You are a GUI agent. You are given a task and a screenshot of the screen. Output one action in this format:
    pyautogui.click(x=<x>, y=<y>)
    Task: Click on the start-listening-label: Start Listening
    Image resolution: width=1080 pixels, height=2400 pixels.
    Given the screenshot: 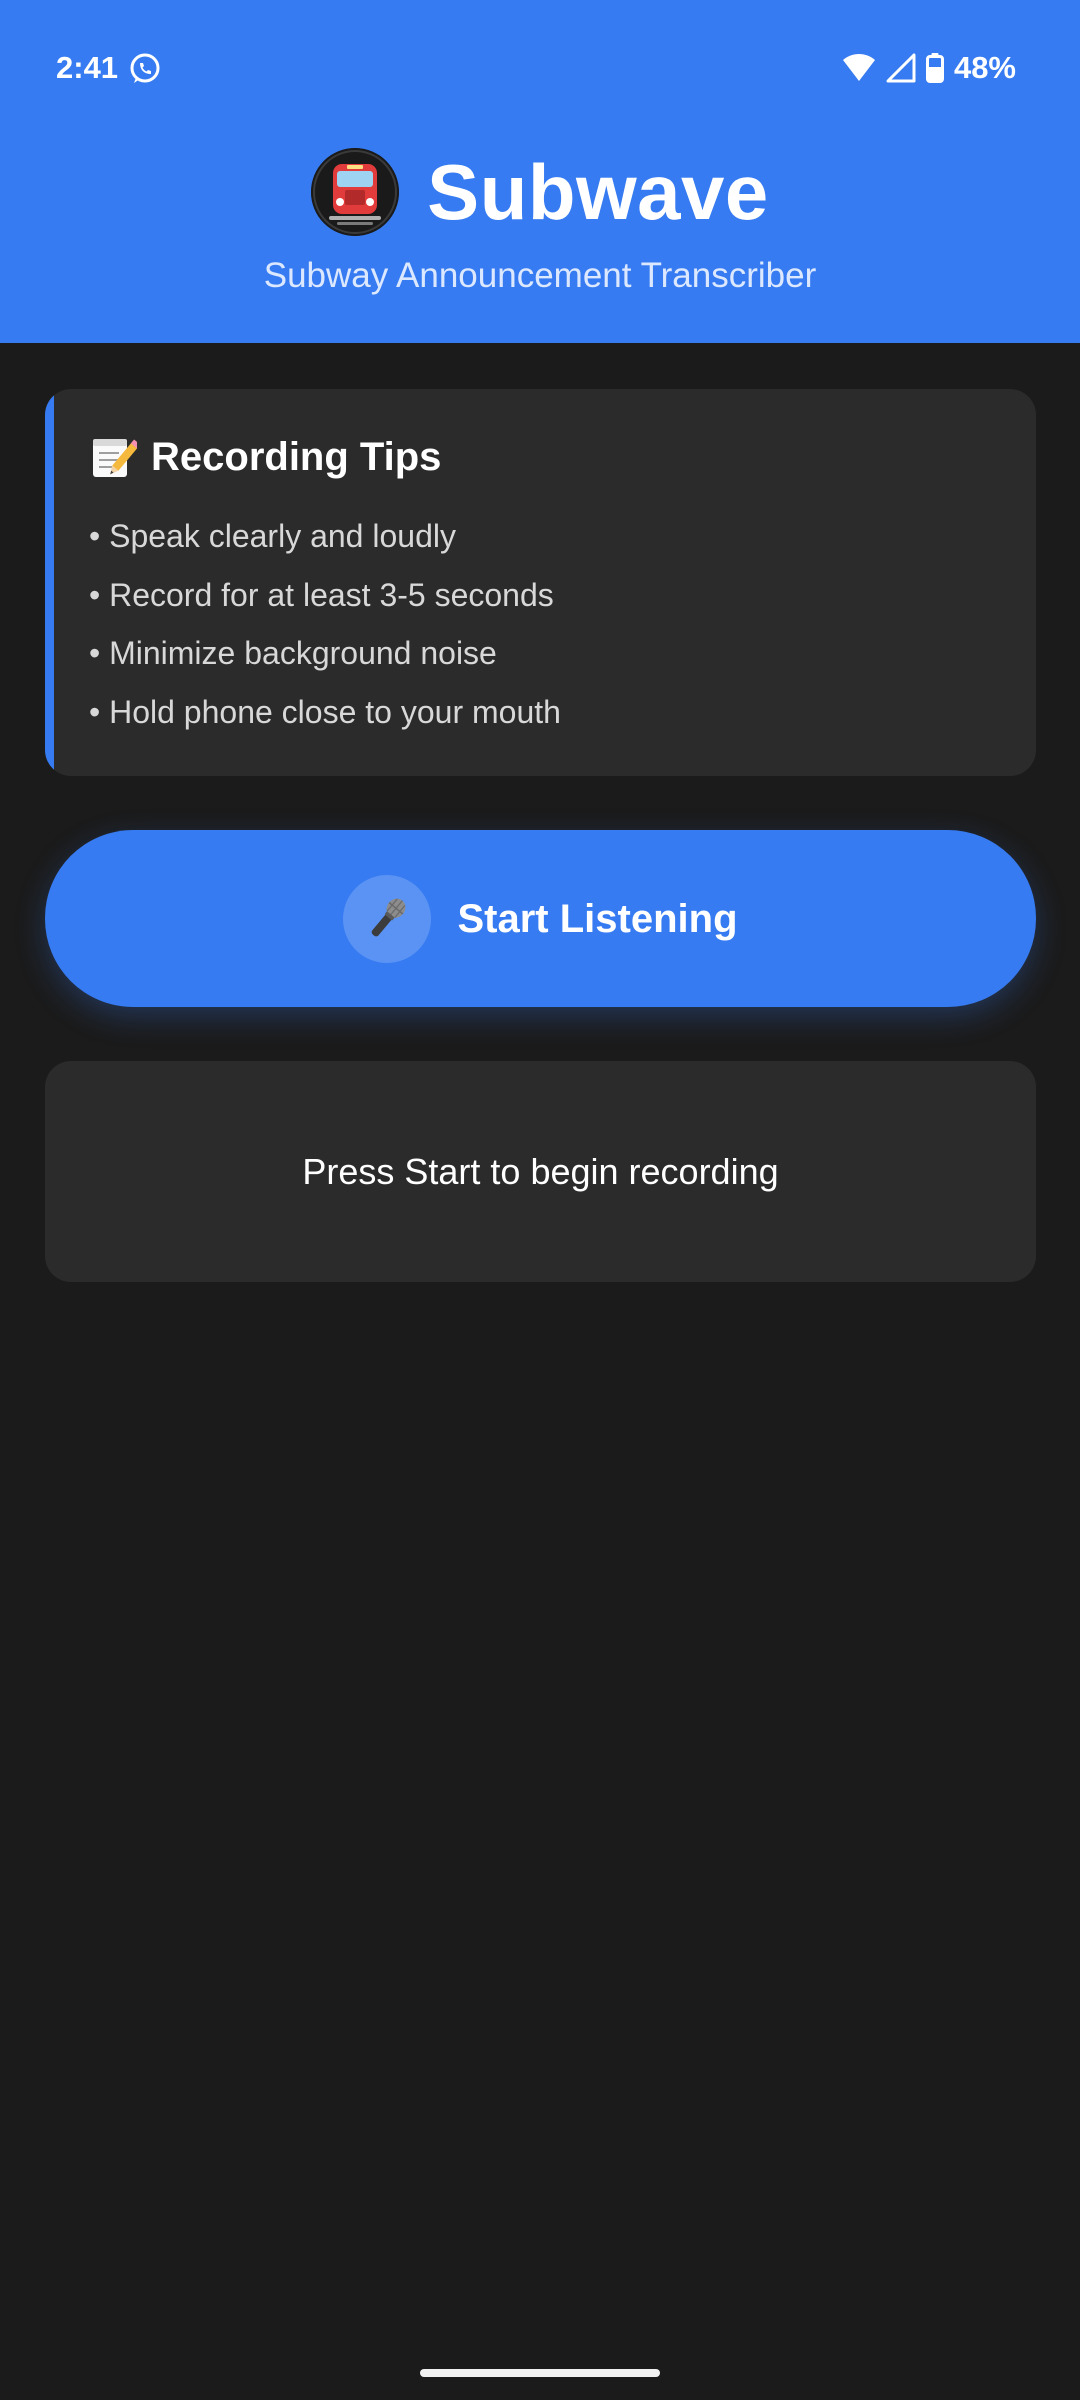 What is the action you would take?
    pyautogui.click(x=597, y=918)
    